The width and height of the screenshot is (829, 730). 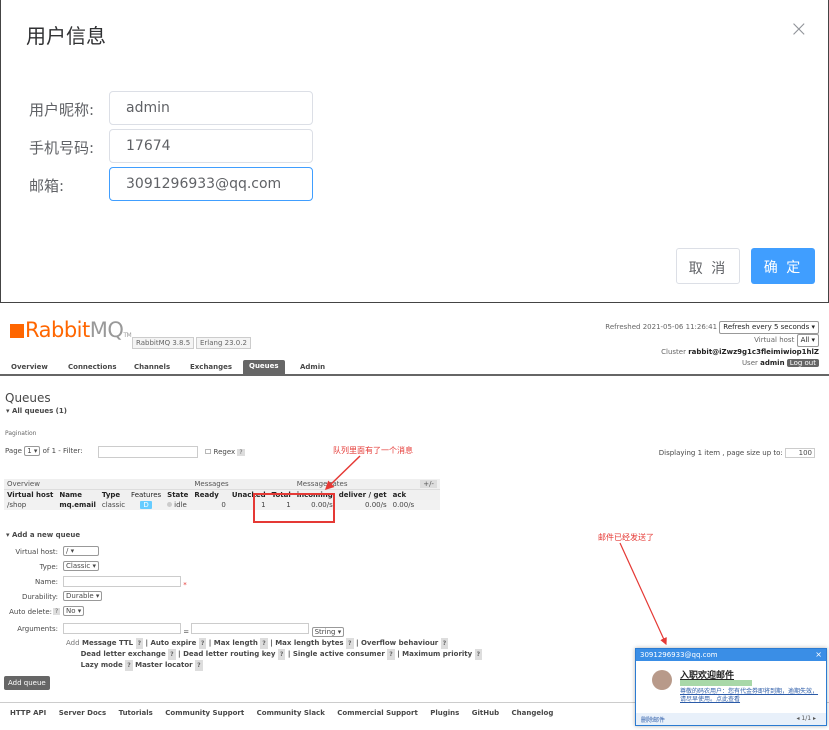 What do you see at coordinates (62, 110) in the screenshot?
I see `nickname-label: 用户昵称:` at bounding box center [62, 110].